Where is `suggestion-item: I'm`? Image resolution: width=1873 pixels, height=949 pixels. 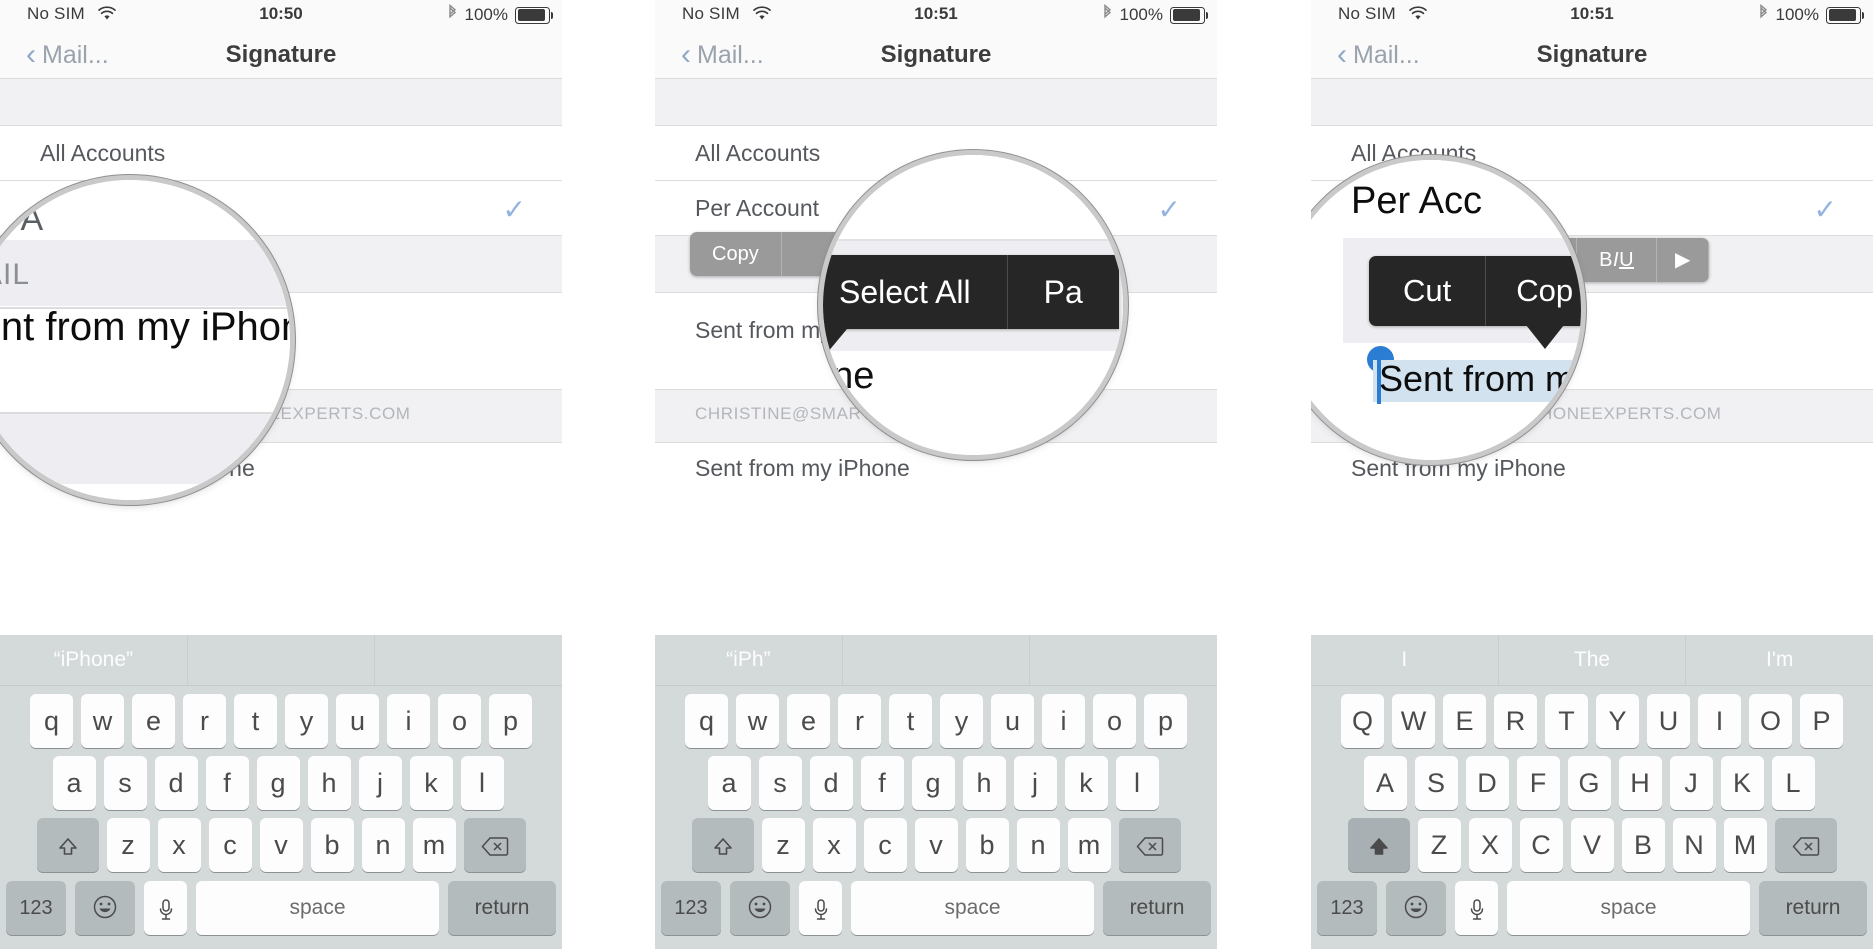
suggestion-item: I'm is located at coordinates (1779, 660).